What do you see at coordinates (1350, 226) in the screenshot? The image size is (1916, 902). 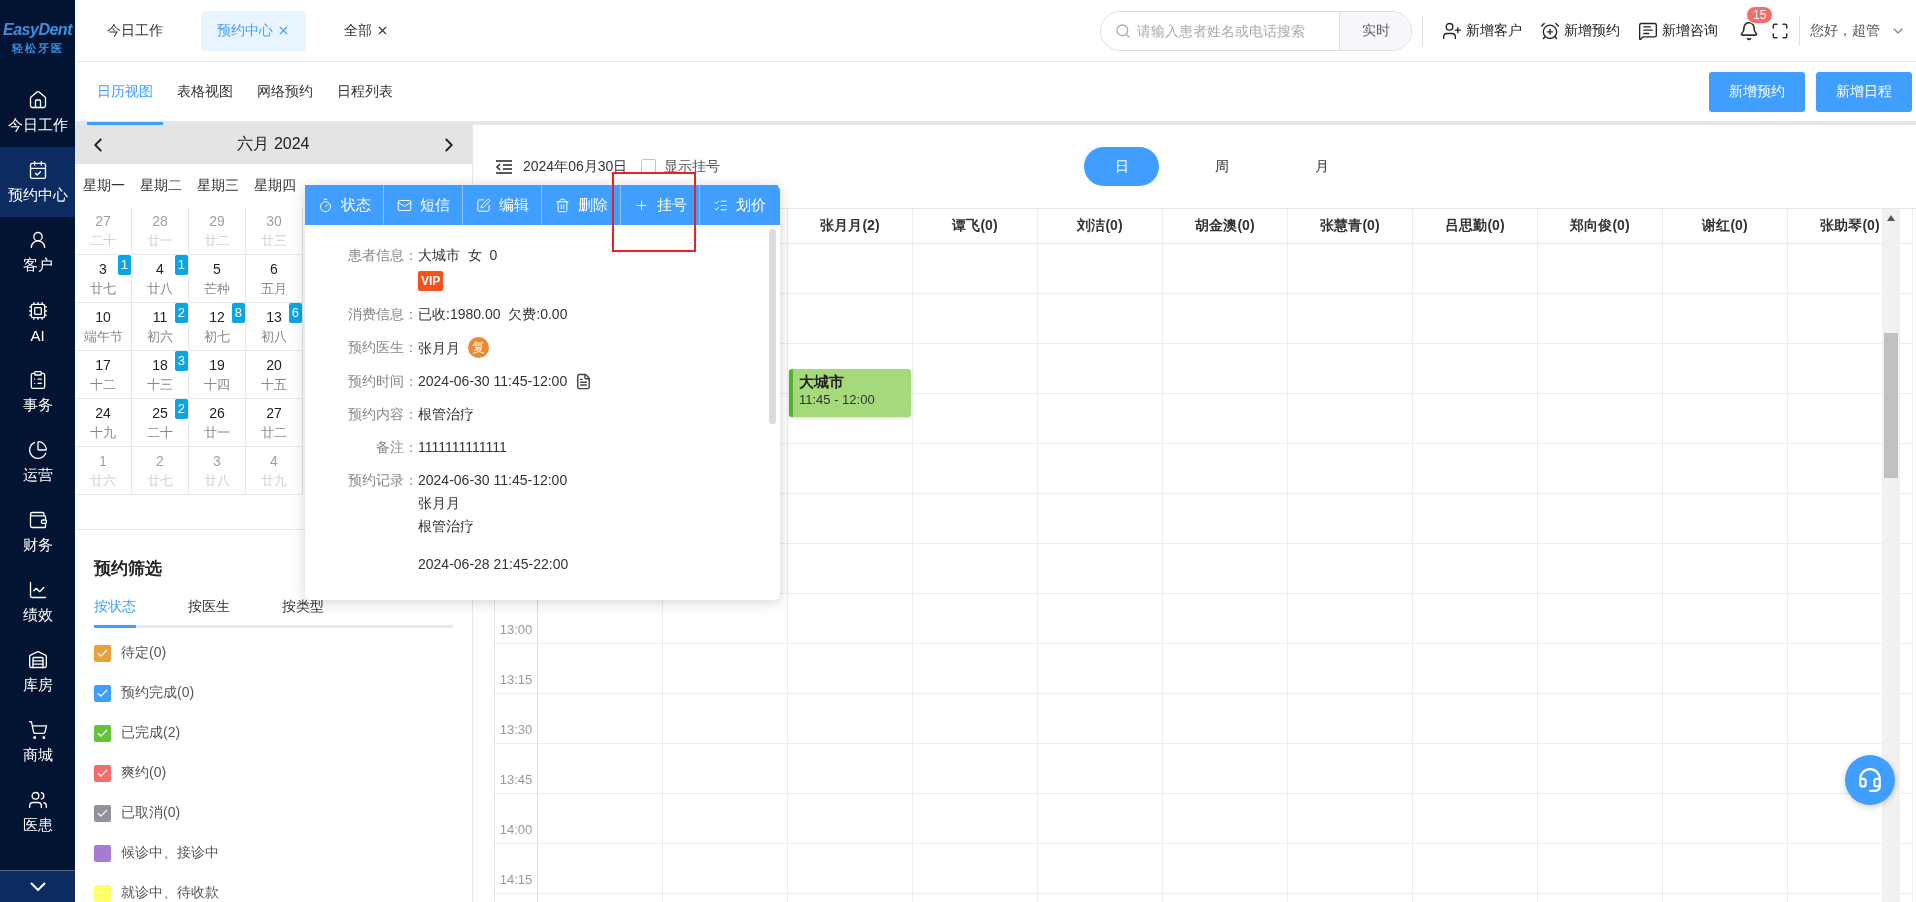 I see `doctor-column-header: 张慧青(0)` at bounding box center [1350, 226].